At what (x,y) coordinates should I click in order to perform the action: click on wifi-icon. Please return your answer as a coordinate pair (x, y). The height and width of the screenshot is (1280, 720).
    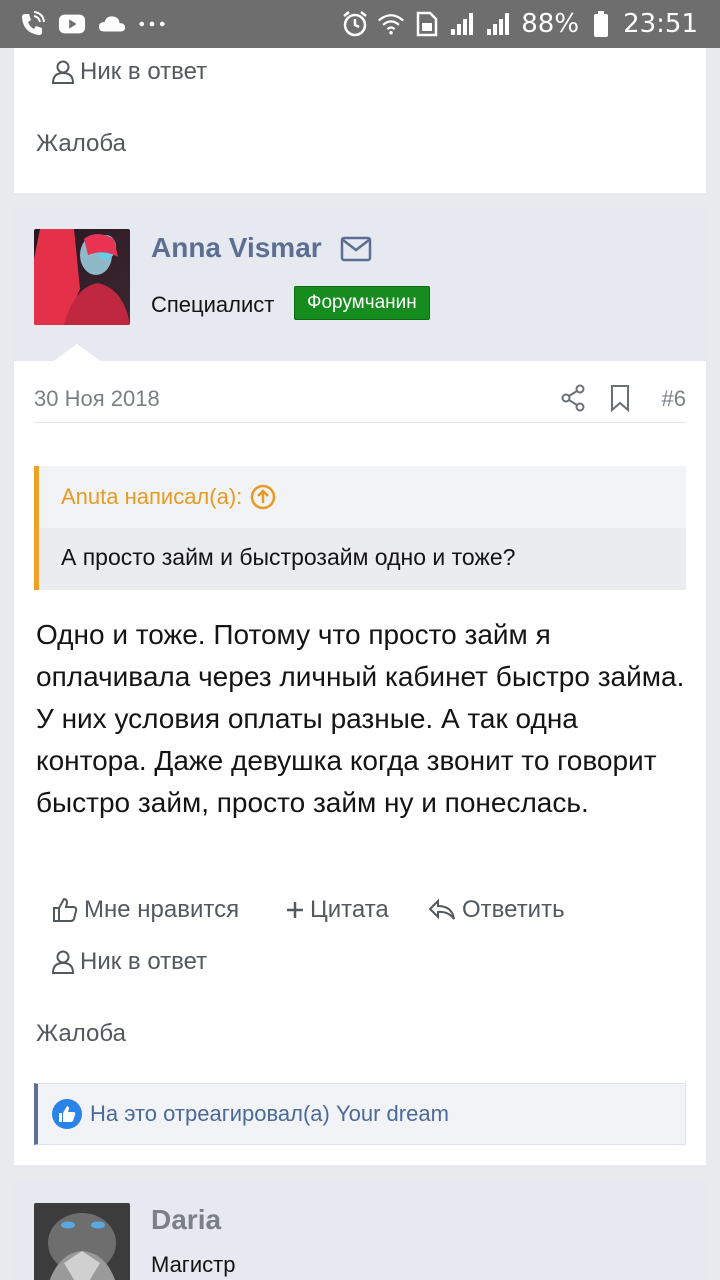
    Looking at the image, I should click on (391, 24).